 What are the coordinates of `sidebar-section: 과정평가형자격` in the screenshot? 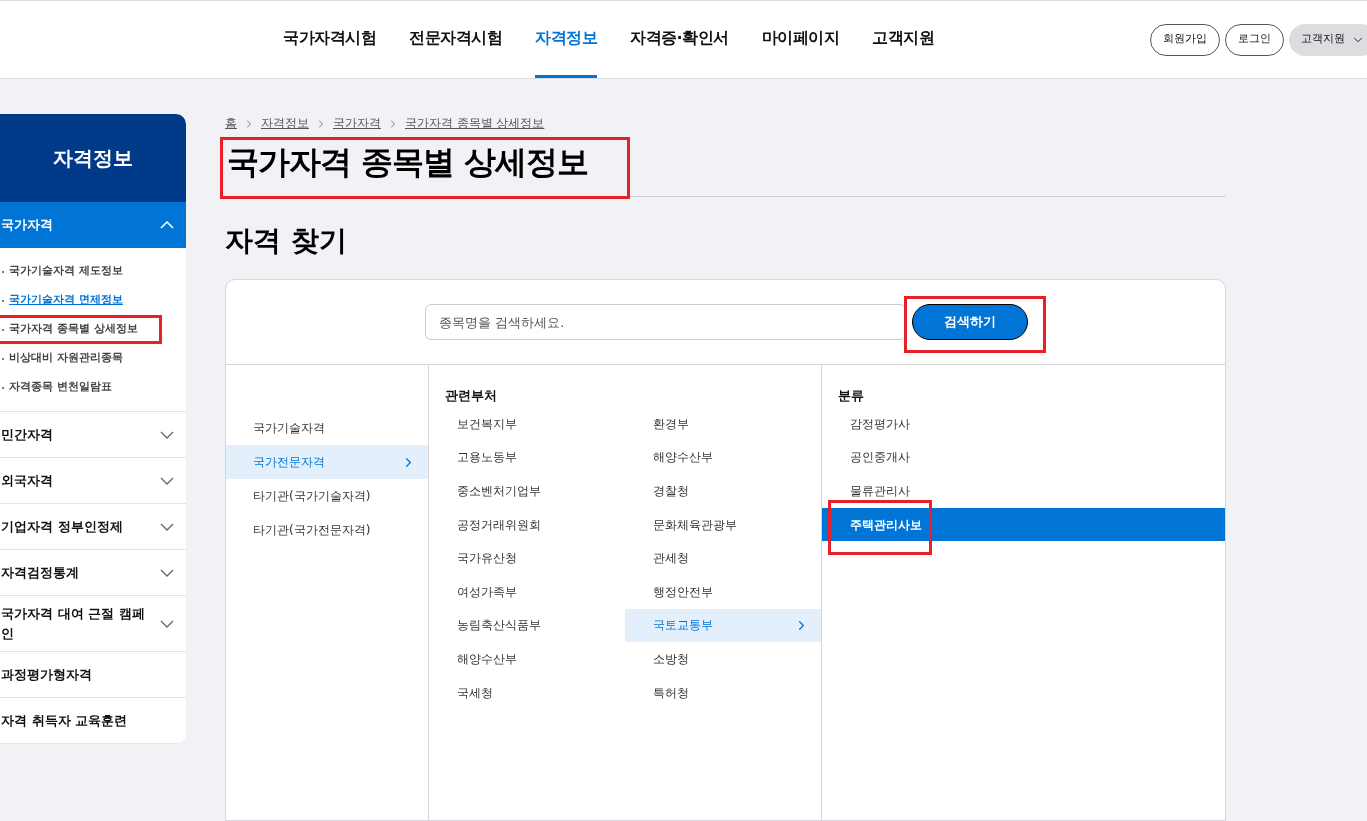 It's located at (93, 675).